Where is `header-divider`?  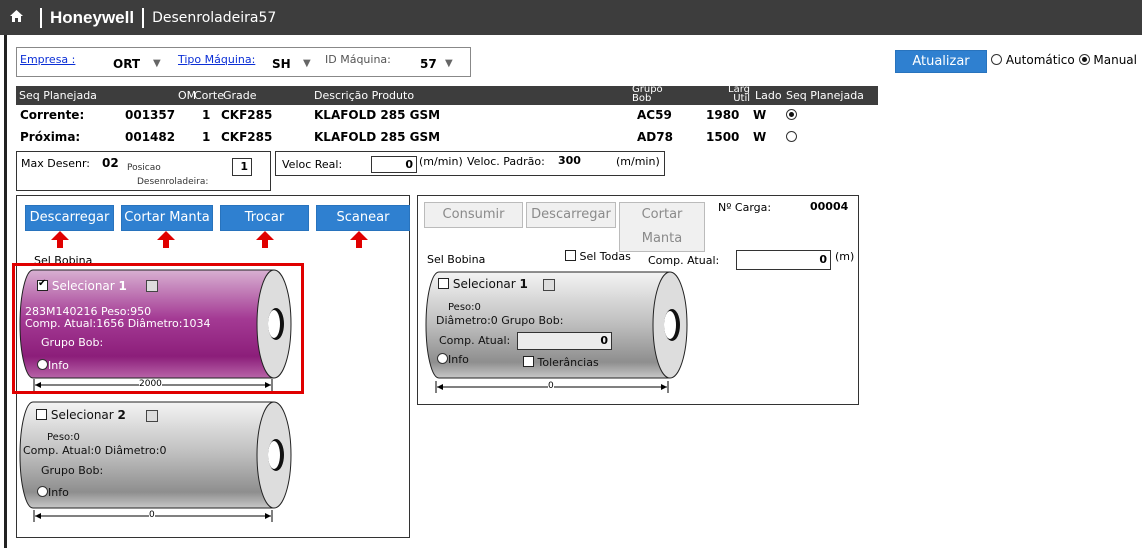 header-divider is located at coordinates (41, 17).